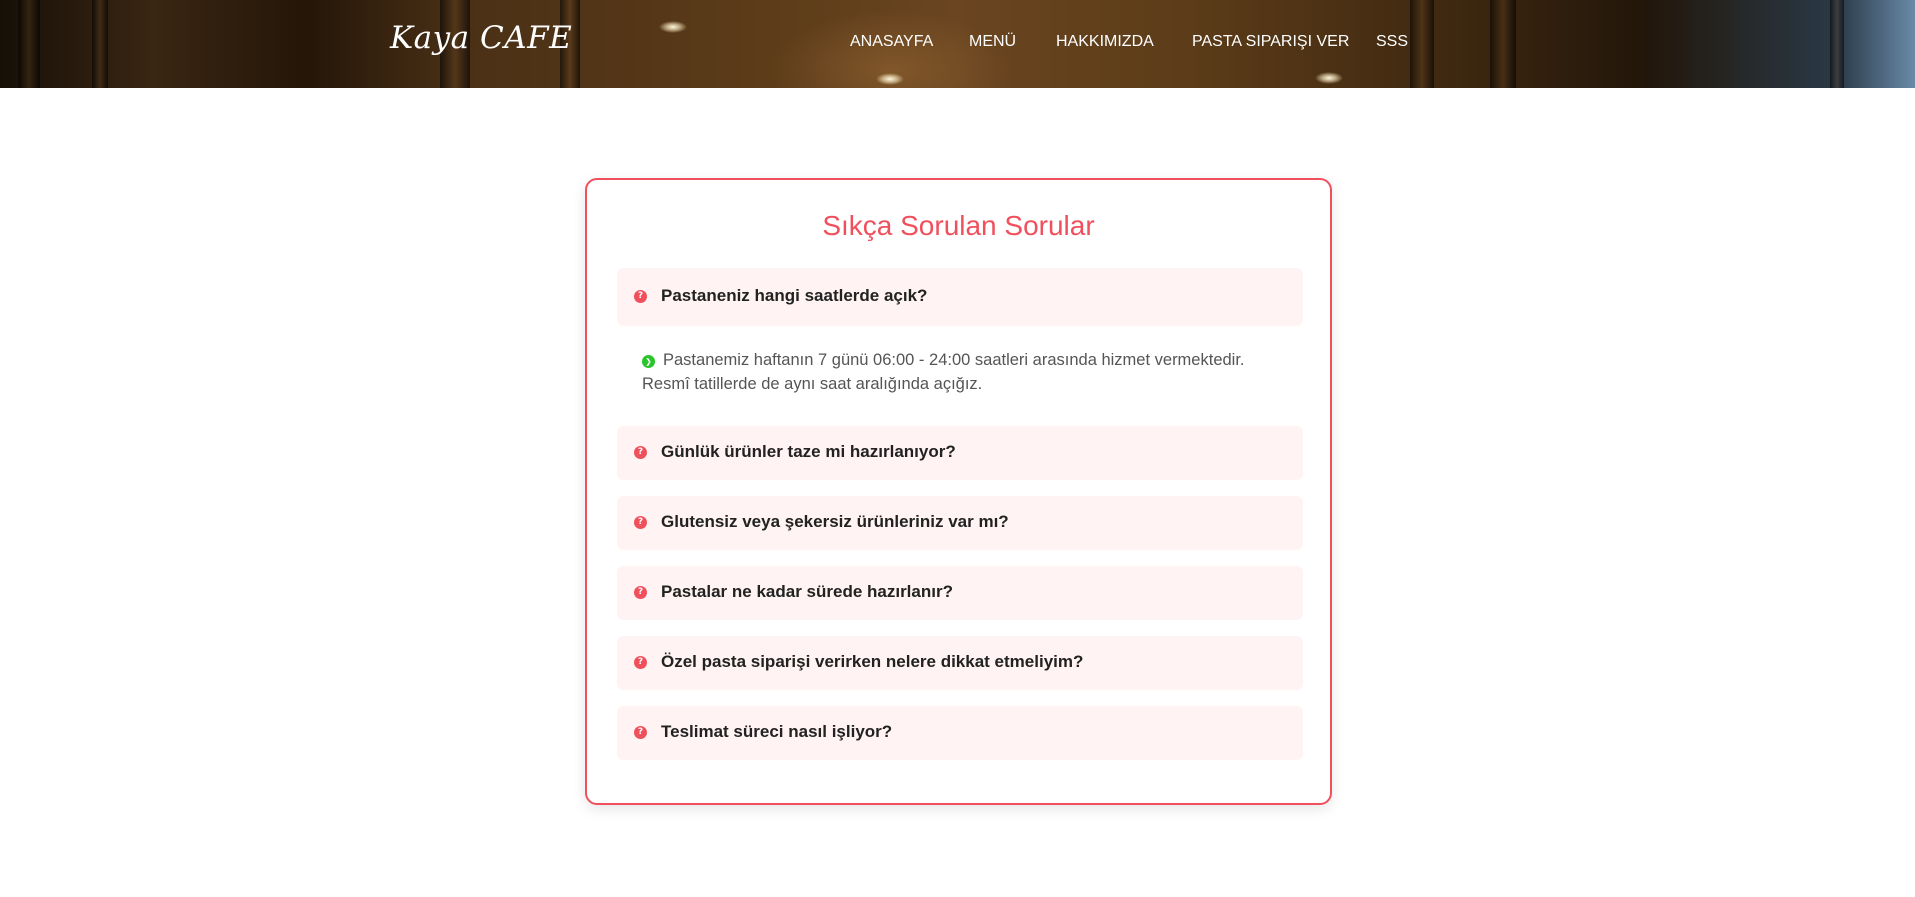 Image resolution: width=1915 pixels, height=897 pixels. What do you see at coordinates (992, 42) in the screenshot?
I see `nav-link-menu: MENÜ` at bounding box center [992, 42].